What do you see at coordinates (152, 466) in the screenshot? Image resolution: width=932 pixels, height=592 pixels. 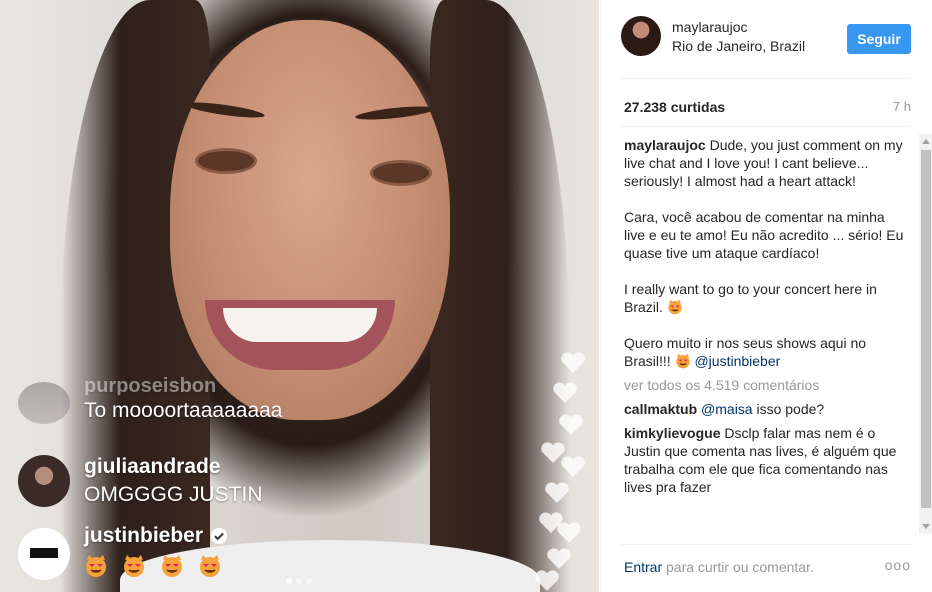 I see `live-comment-user: giuliaandrade` at bounding box center [152, 466].